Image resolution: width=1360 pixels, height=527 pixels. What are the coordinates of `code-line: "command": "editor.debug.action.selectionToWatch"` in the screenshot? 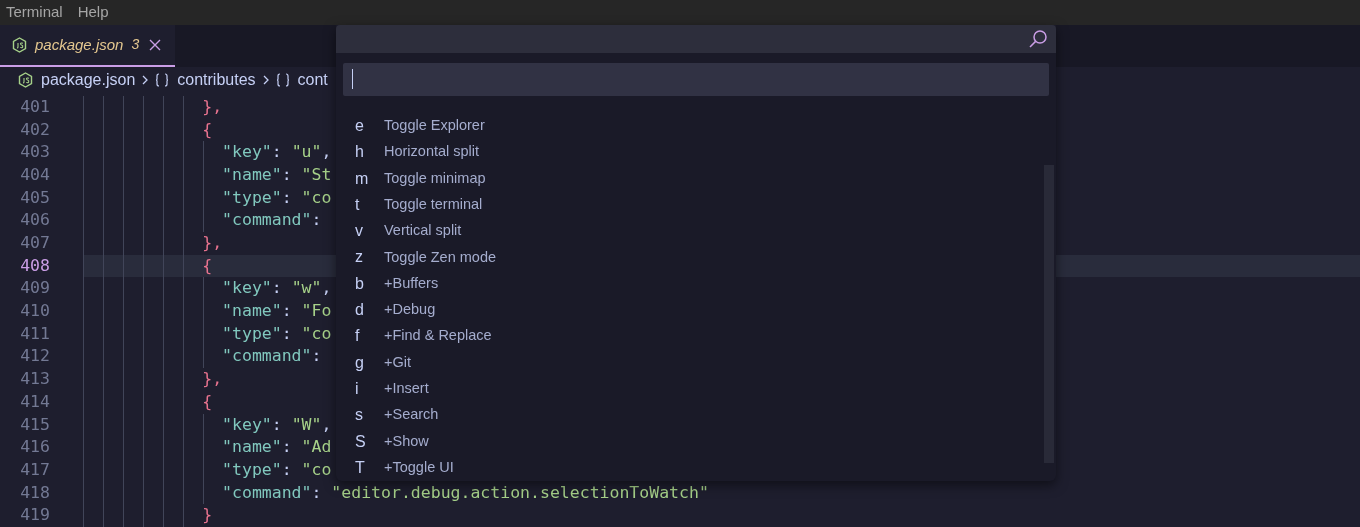 It's located at (721, 493).